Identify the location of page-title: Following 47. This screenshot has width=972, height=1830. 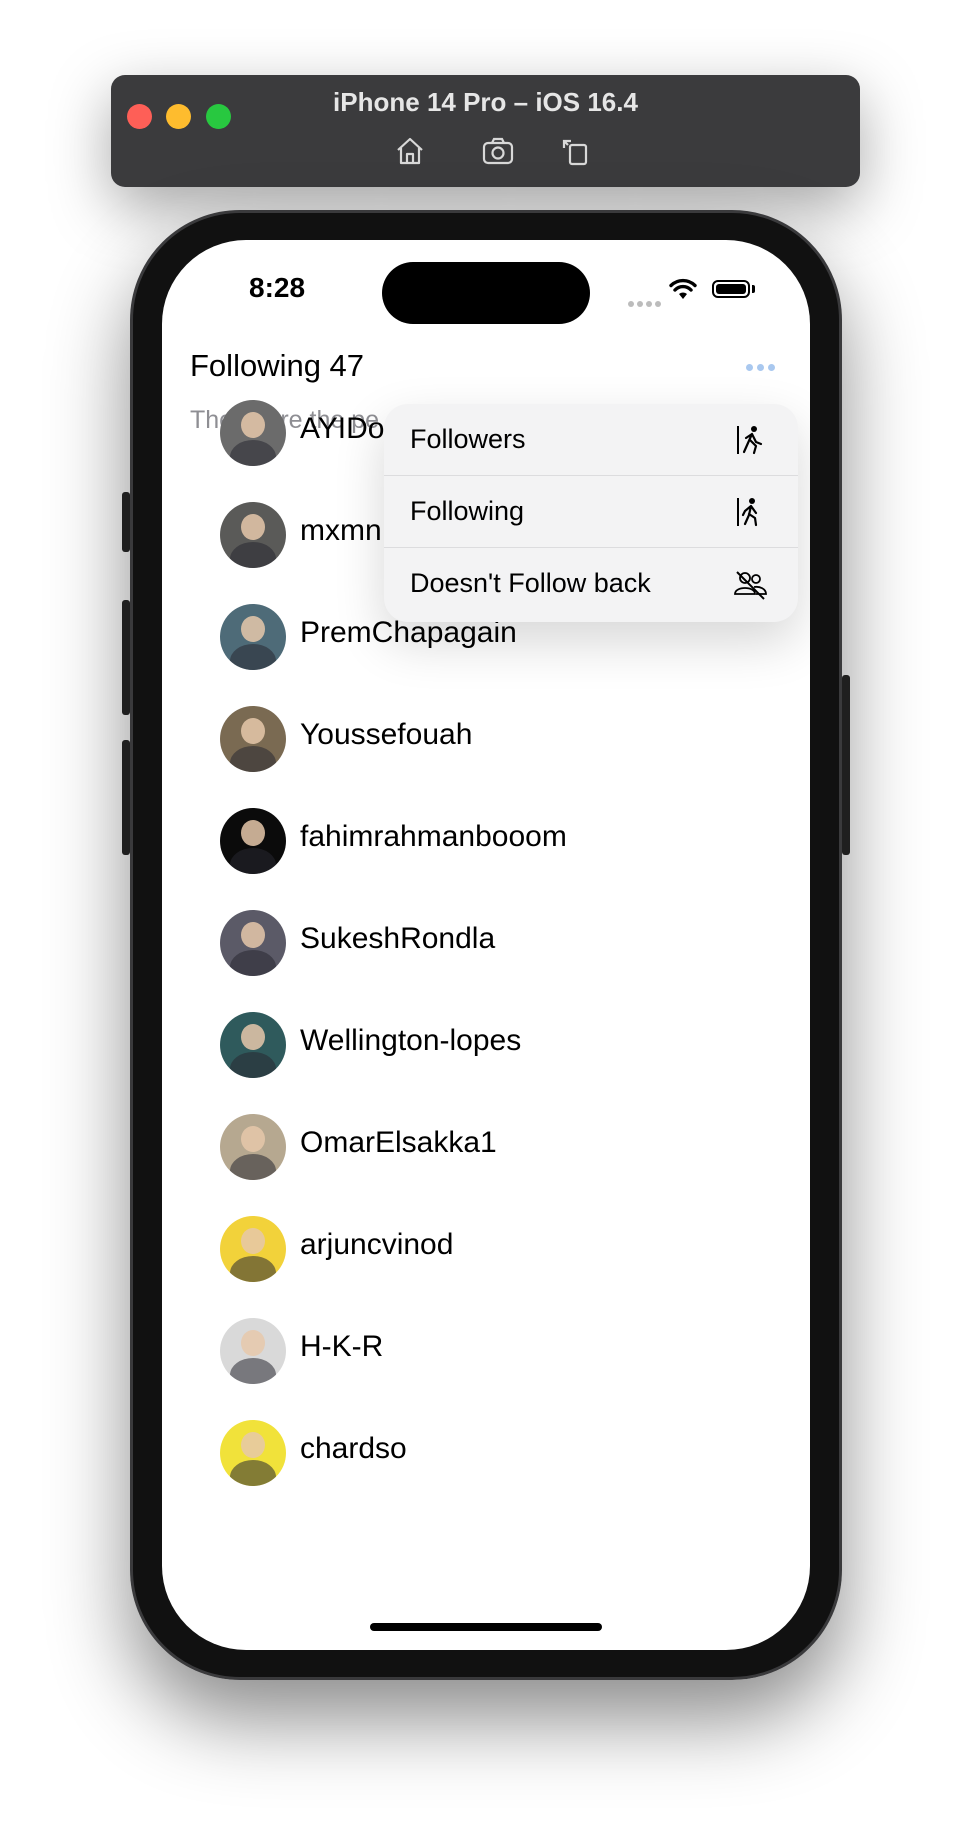
(277, 365).